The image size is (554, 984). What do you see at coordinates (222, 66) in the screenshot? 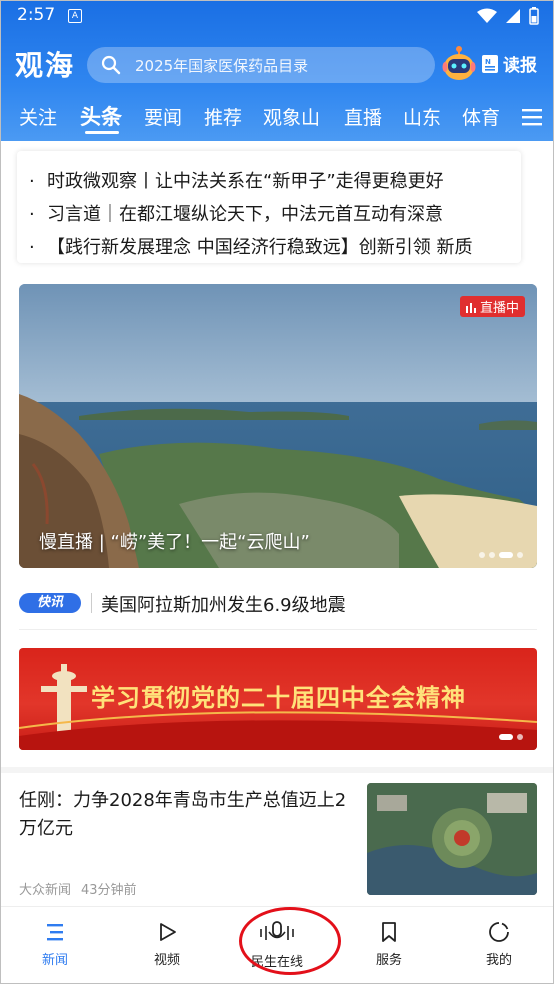
I see `search-placeholder: 2025年国家医保药品目录` at bounding box center [222, 66].